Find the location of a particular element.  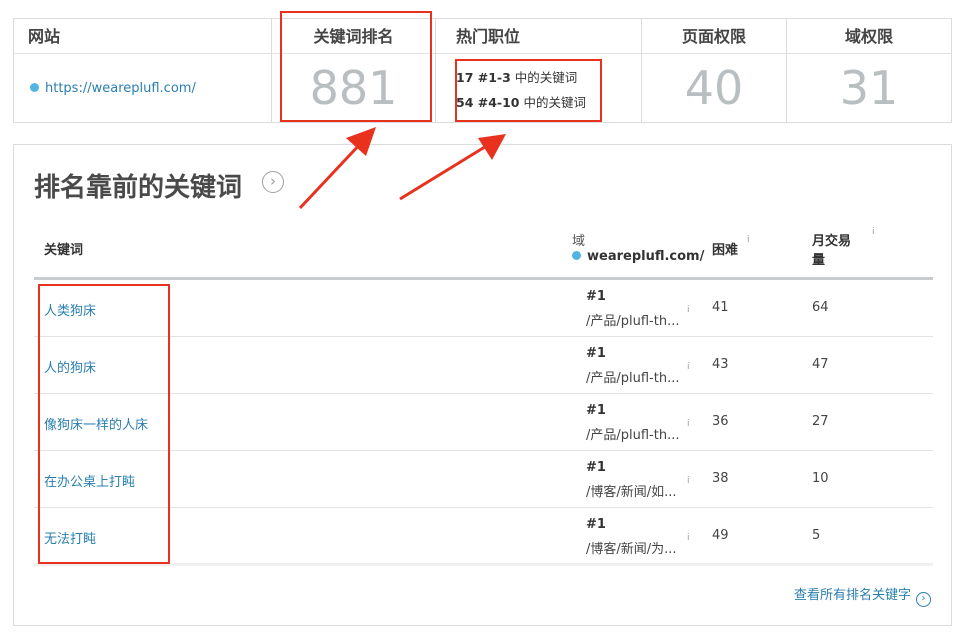

annotation-arrows is located at coordinates (402, 168).